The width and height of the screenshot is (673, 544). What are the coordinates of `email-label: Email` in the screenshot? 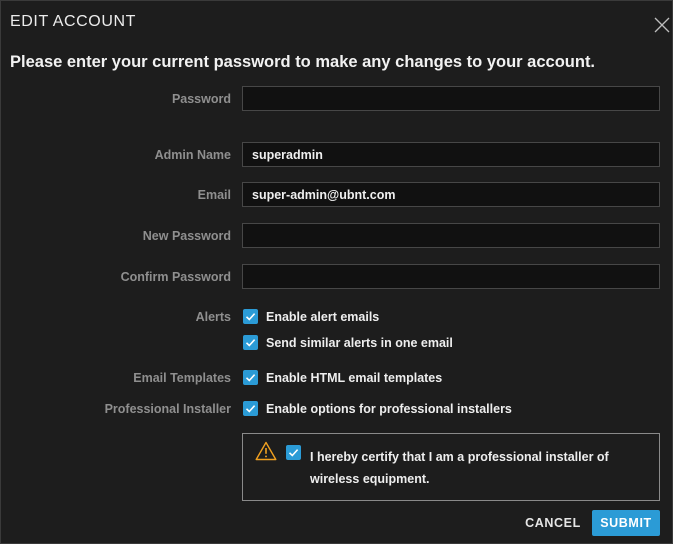 It's located at (214, 195).